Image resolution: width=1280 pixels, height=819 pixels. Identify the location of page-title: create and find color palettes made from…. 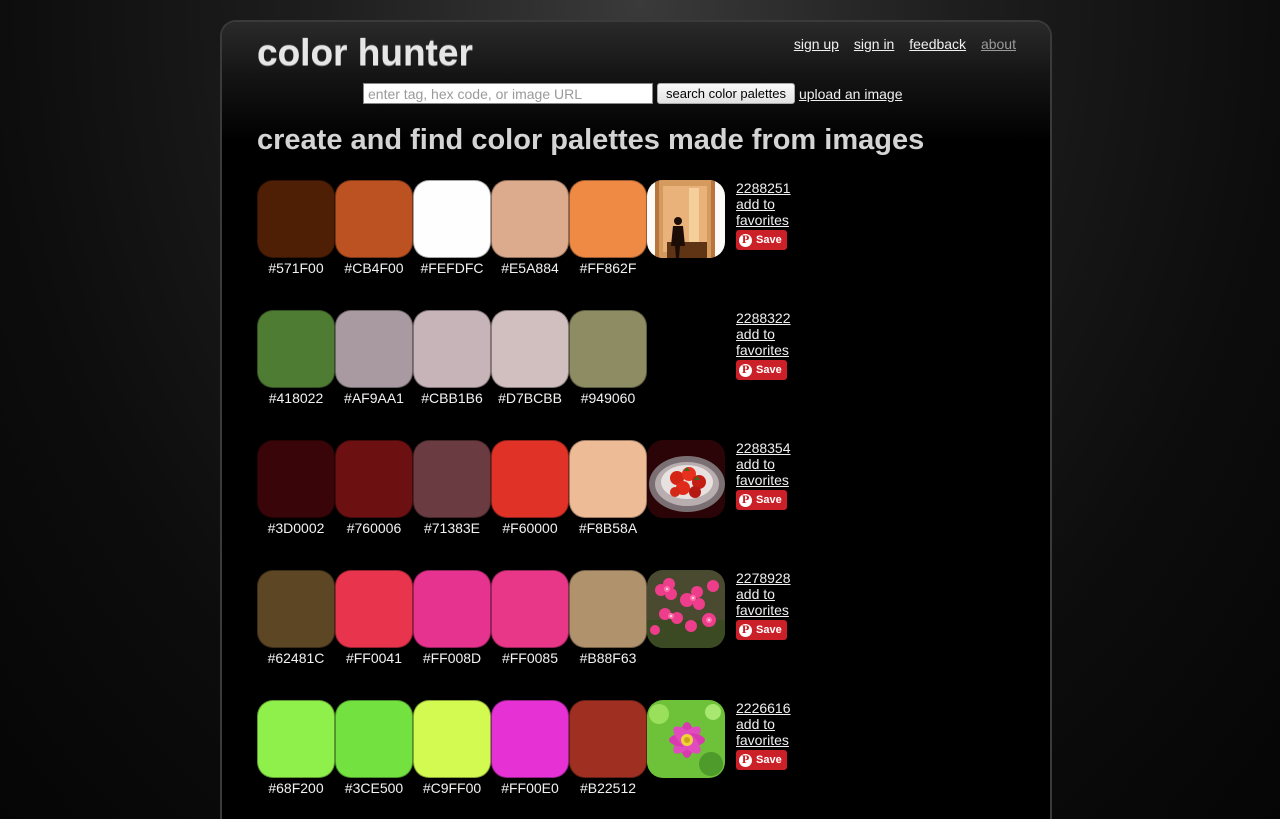
(591, 140).